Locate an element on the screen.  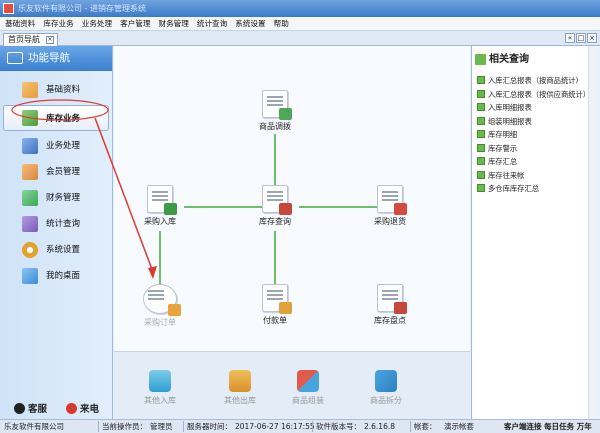
node-label: 库存查询 is located at coordinates (275, 221).